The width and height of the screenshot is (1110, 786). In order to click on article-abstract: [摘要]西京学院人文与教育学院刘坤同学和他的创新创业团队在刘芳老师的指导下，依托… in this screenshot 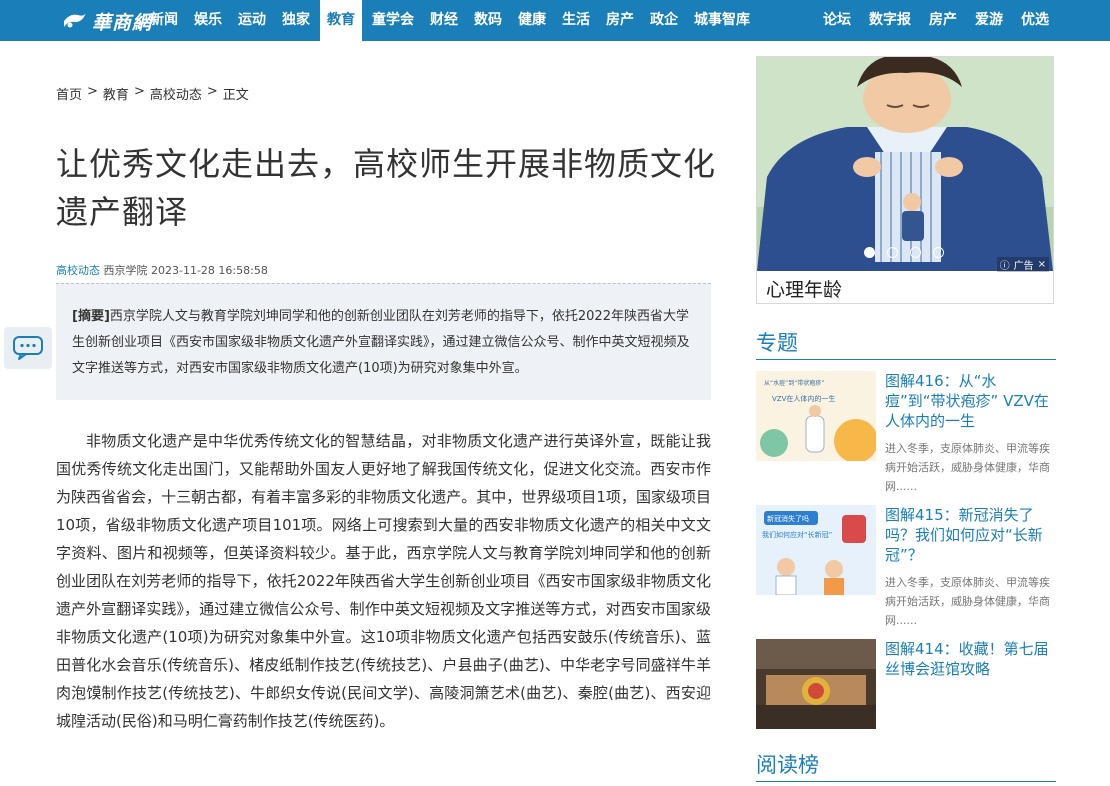, I will do `click(383, 341)`.